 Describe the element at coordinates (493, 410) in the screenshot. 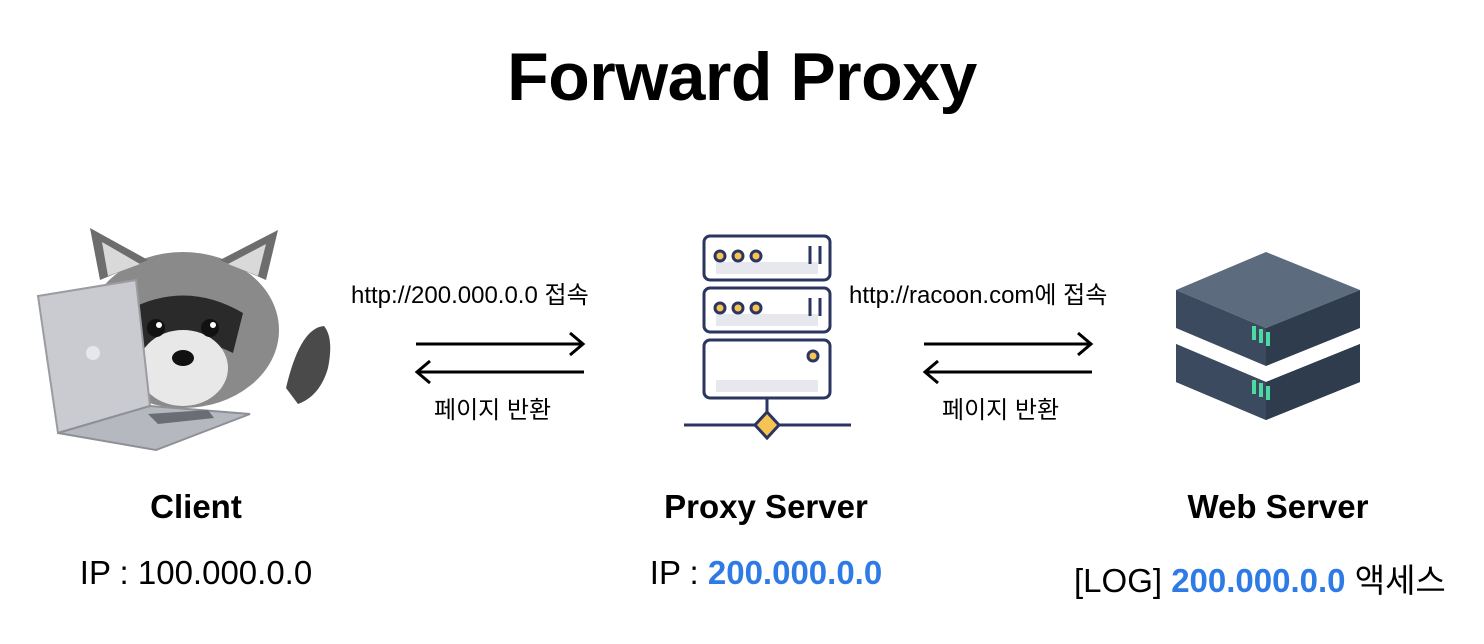

I see `proxy-to-client-response-label: 페이지 반환` at that location.